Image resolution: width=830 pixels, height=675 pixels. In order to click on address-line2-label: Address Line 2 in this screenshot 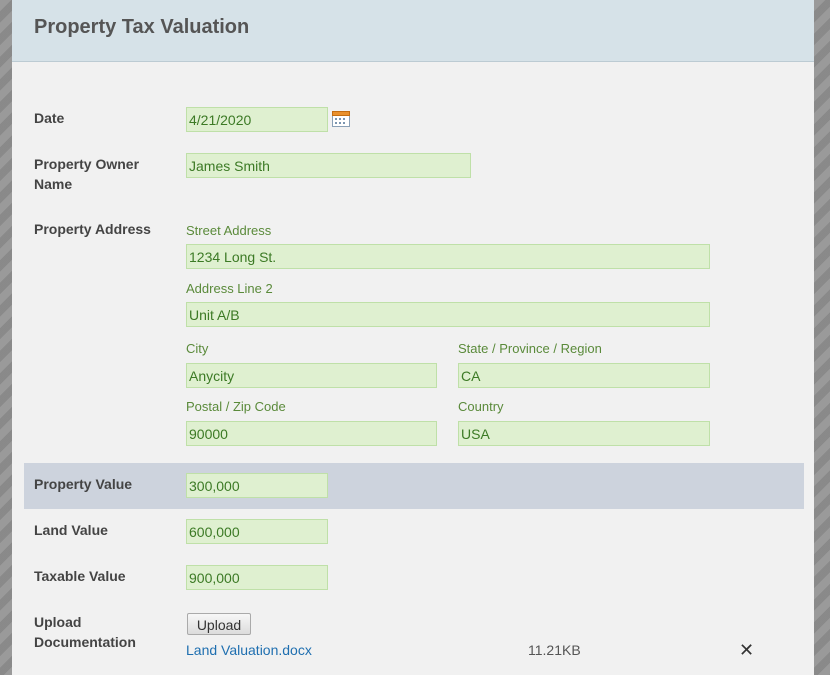, I will do `click(229, 288)`.